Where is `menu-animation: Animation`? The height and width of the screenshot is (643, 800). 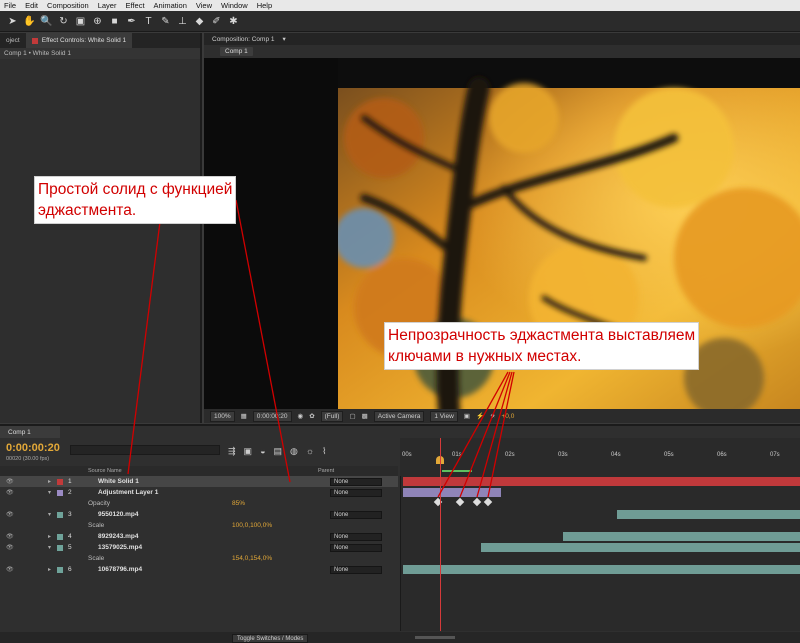
menu-animation: Animation is located at coordinates (170, 5).